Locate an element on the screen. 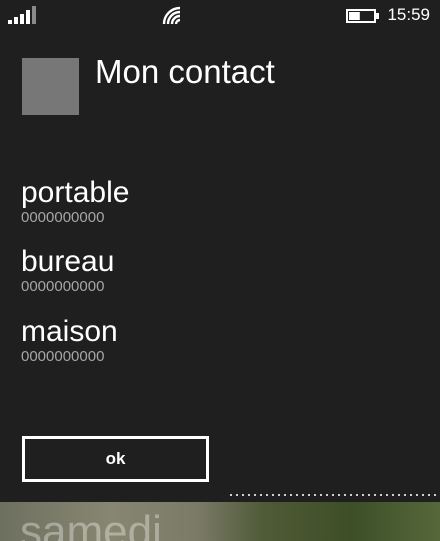 The image size is (440, 541). clock: 15:59 is located at coordinates (408, 14).